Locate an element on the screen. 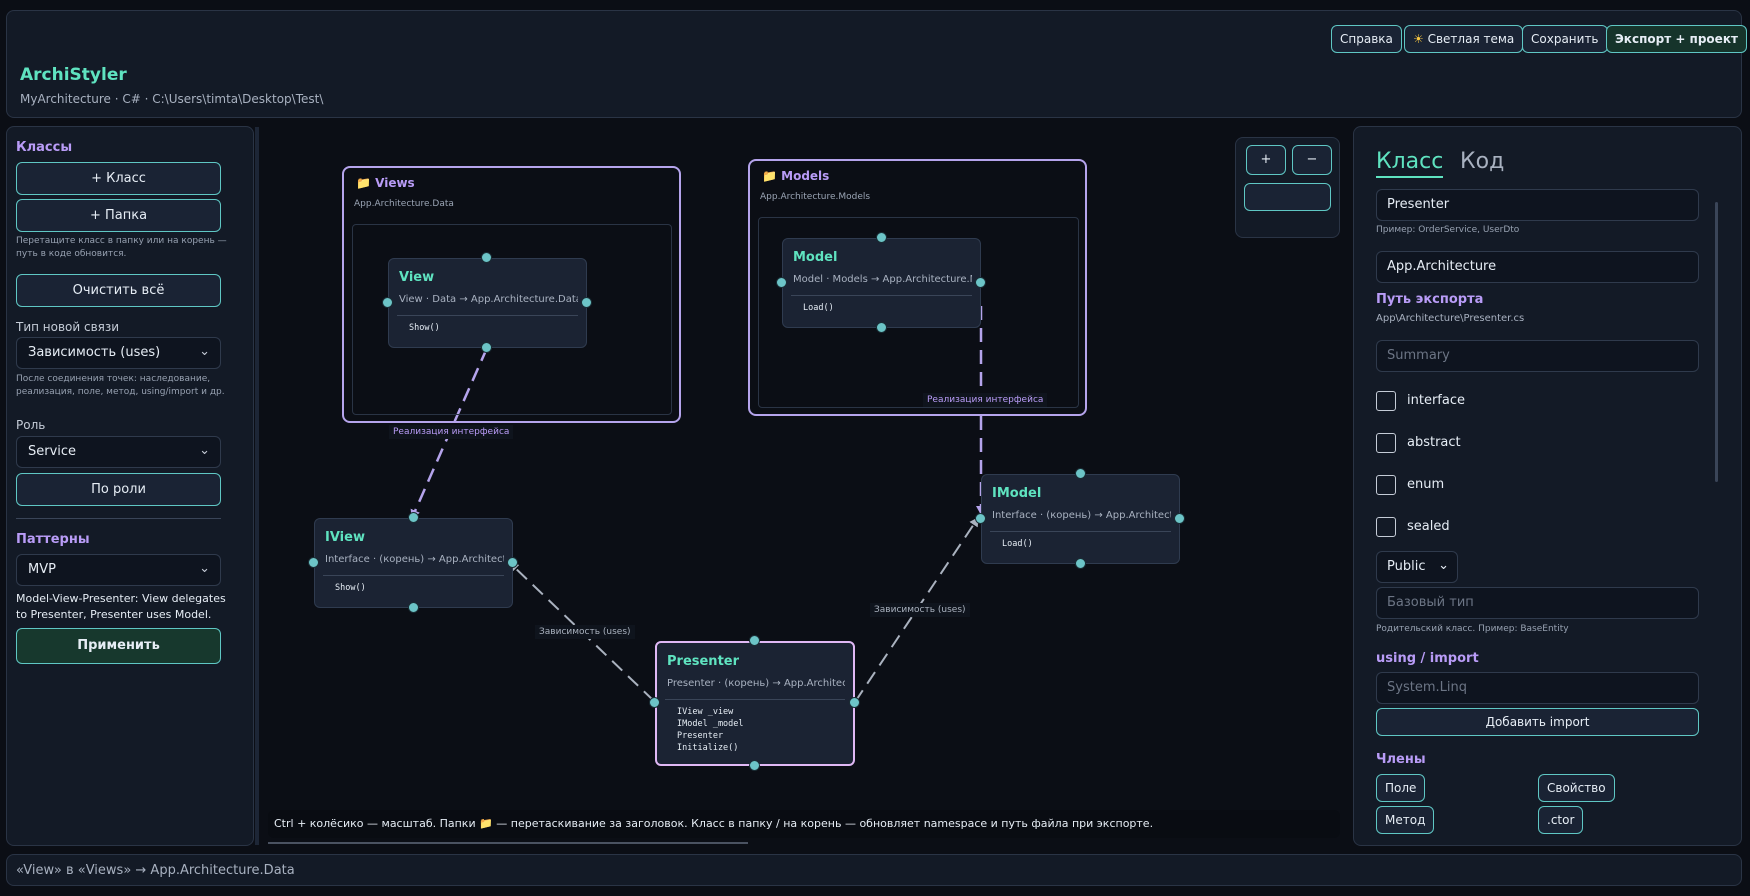  status-text: «View» в «Views» → App.Architecture.Data is located at coordinates (155, 870).